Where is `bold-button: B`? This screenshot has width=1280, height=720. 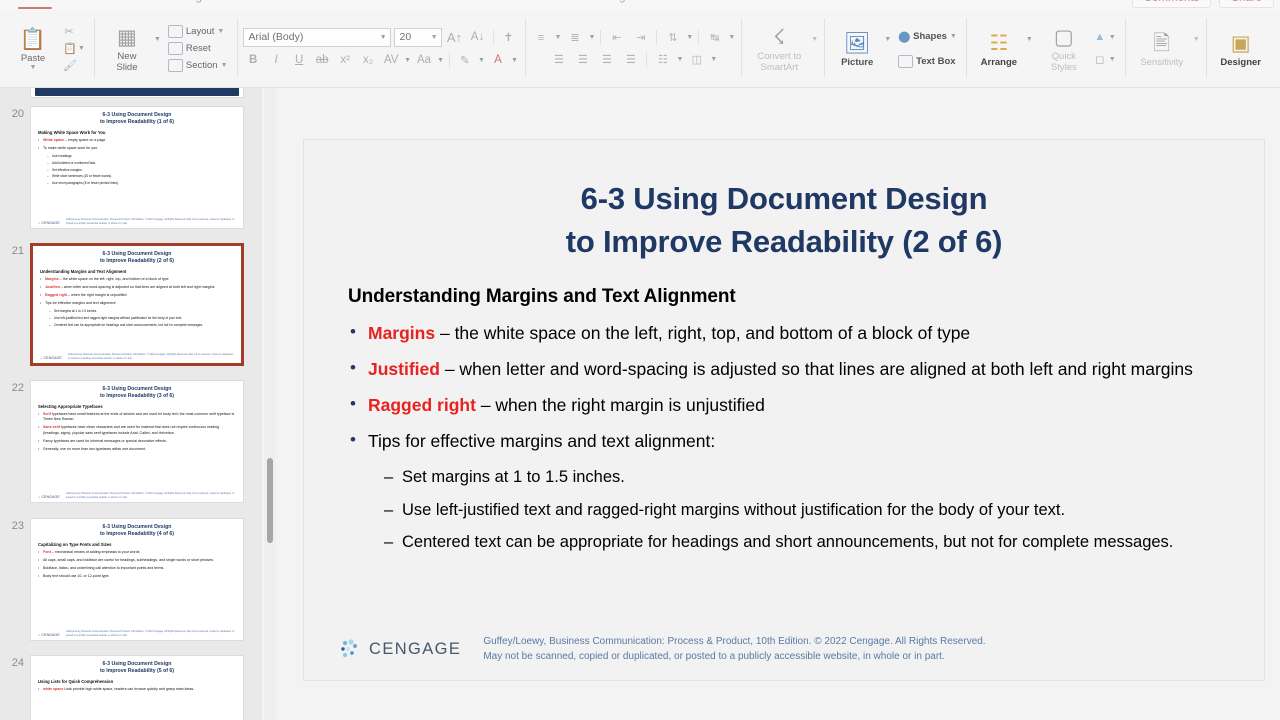 bold-button: B is located at coordinates (253, 60).